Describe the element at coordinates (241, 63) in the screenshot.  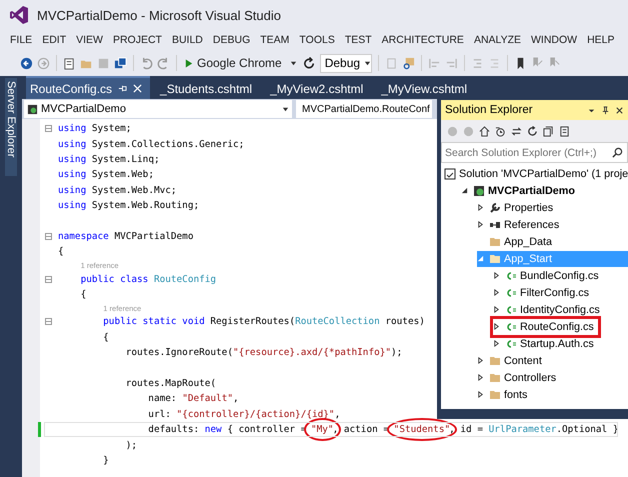
I see `run-button: Google Chrome` at that location.